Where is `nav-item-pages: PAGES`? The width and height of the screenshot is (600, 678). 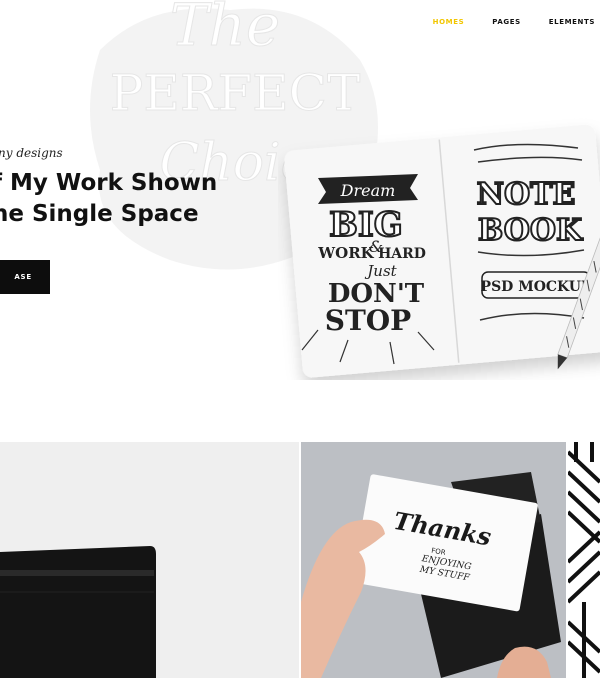
nav-item-pages: PAGES is located at coordinates (506, 22).